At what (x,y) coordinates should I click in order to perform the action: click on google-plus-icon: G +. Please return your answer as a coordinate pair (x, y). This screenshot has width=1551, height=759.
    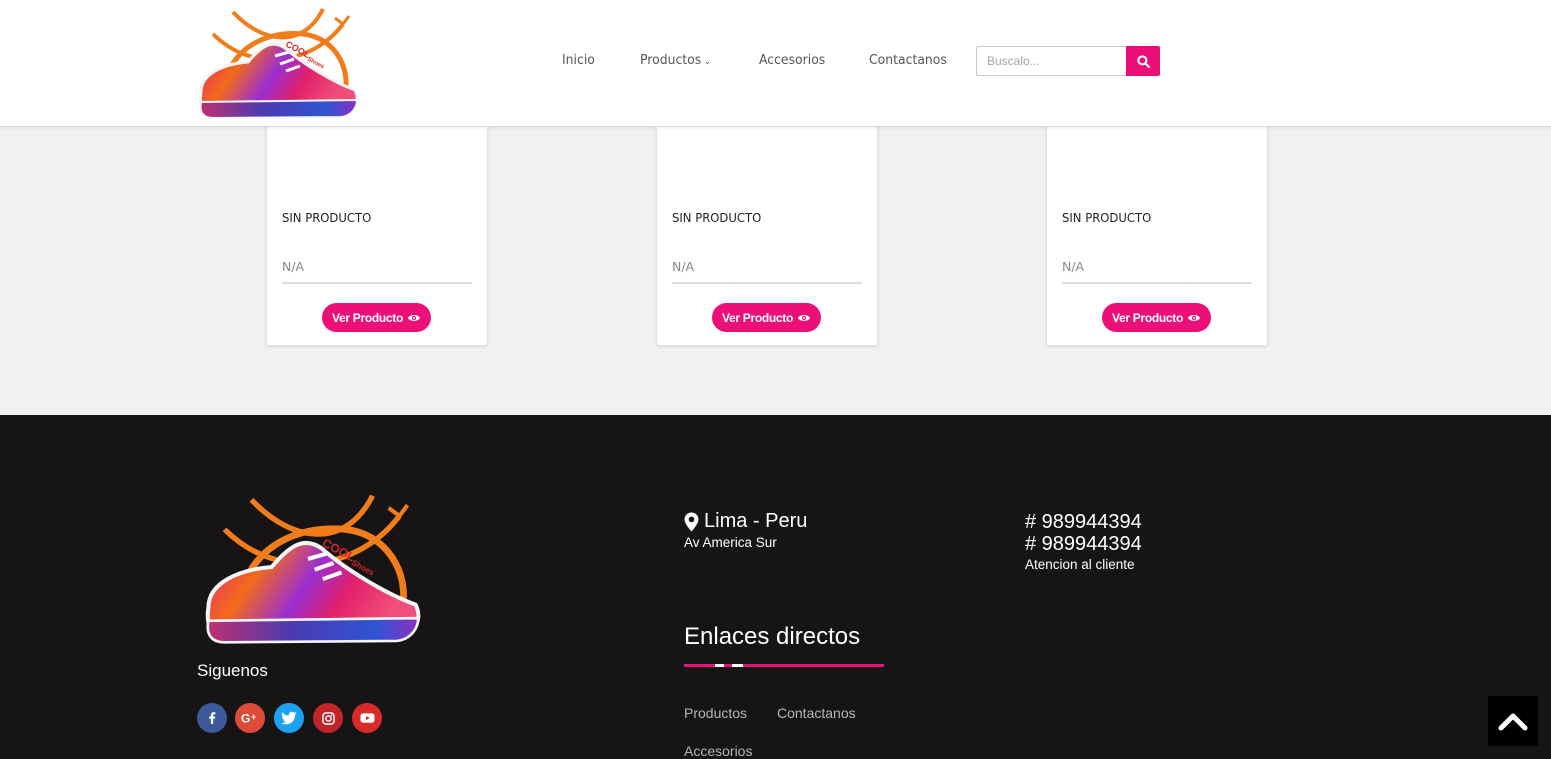
    Looking at the image, I should click on (248, 719).